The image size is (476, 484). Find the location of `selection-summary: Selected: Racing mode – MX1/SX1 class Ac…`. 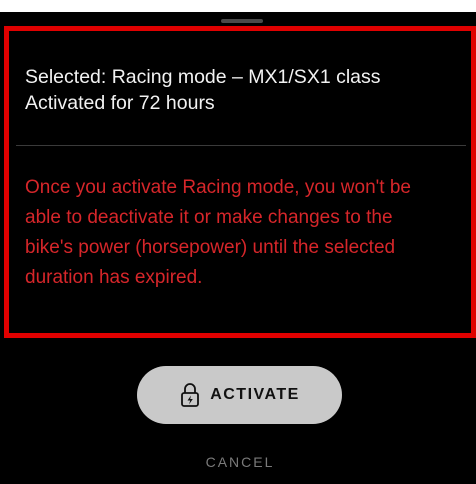

selection-summary: Selected: Racing mode – MX1/SX1 class Ac… is located at coordinates (240, 90).